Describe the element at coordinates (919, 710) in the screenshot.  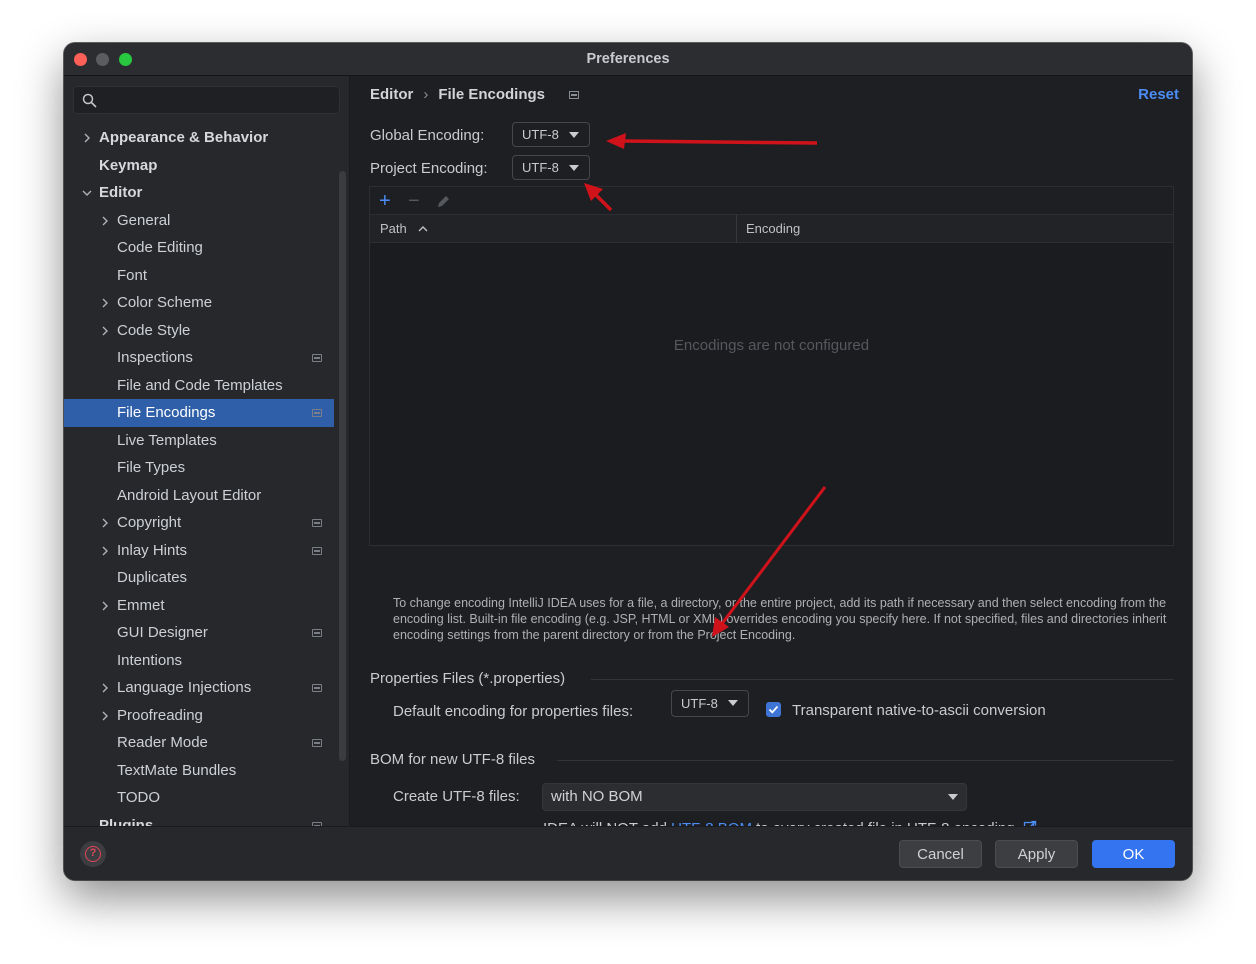
I see `transparent-ascii-label: Transparent native-to-ascii conversion` at that location.